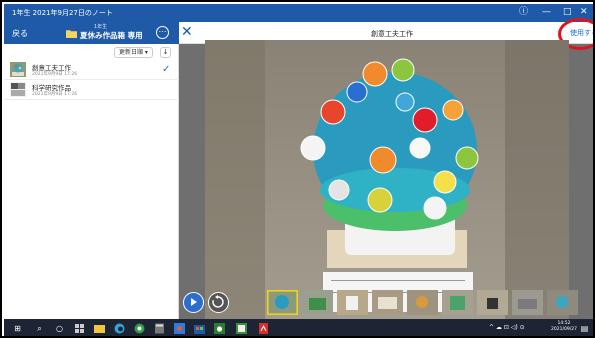  I want to click on play-button, so click(193, 302).